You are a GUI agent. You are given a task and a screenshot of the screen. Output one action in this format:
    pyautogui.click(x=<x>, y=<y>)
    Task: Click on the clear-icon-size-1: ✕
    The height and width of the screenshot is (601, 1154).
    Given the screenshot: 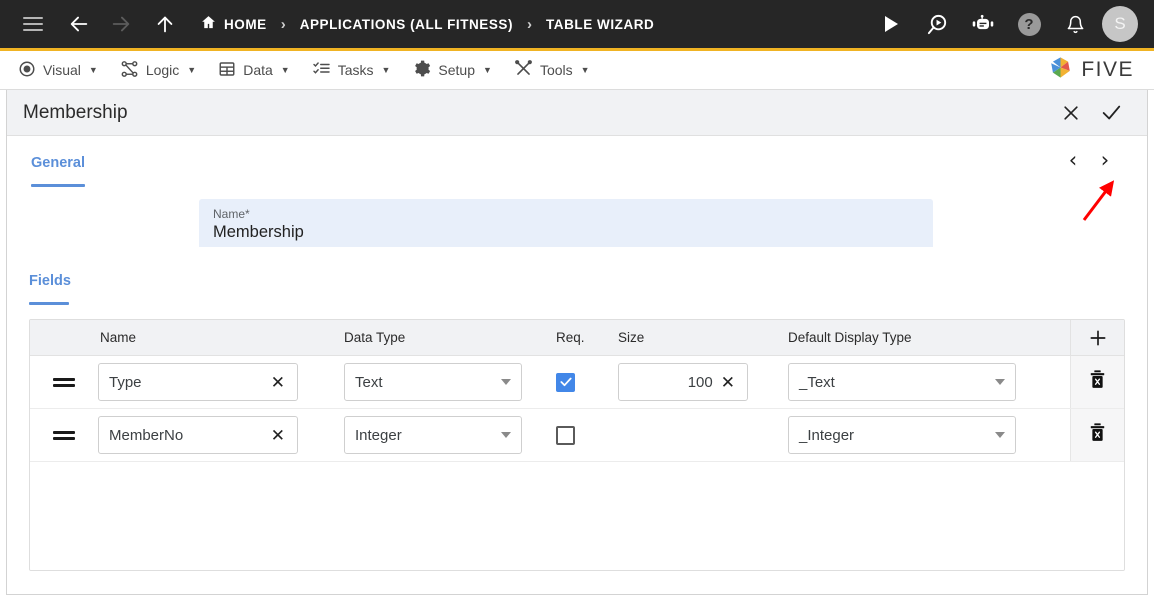 What is the action you would take?
    pyautogui.click(x=728, y=382)
    